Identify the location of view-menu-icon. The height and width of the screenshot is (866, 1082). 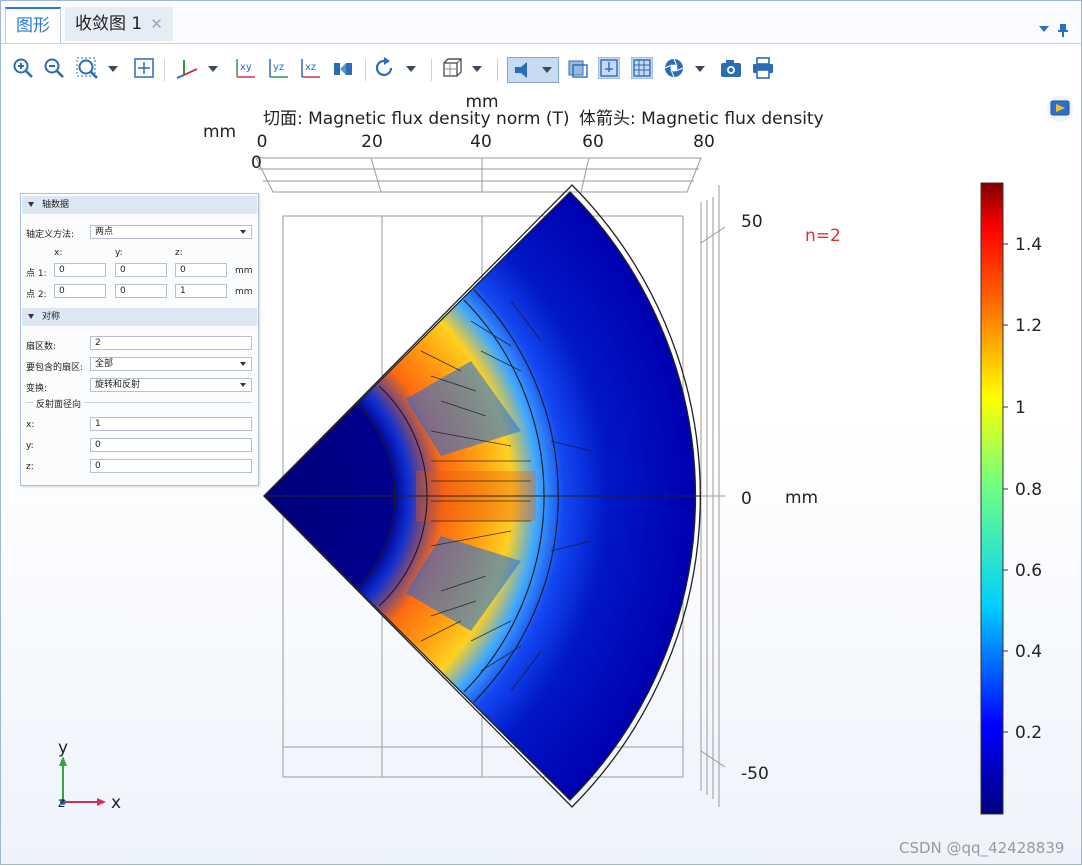
(1044, 29).